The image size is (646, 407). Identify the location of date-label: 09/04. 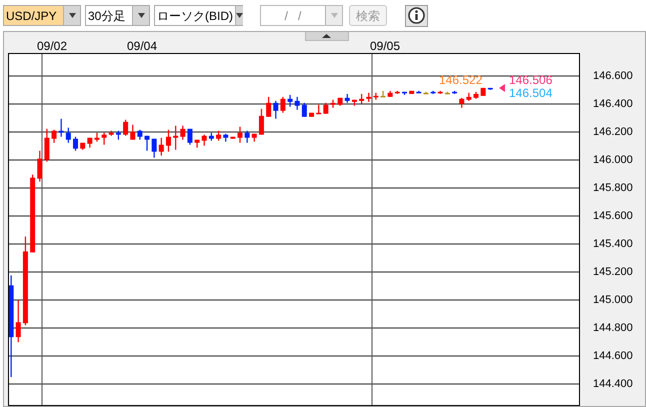
(142, 46).